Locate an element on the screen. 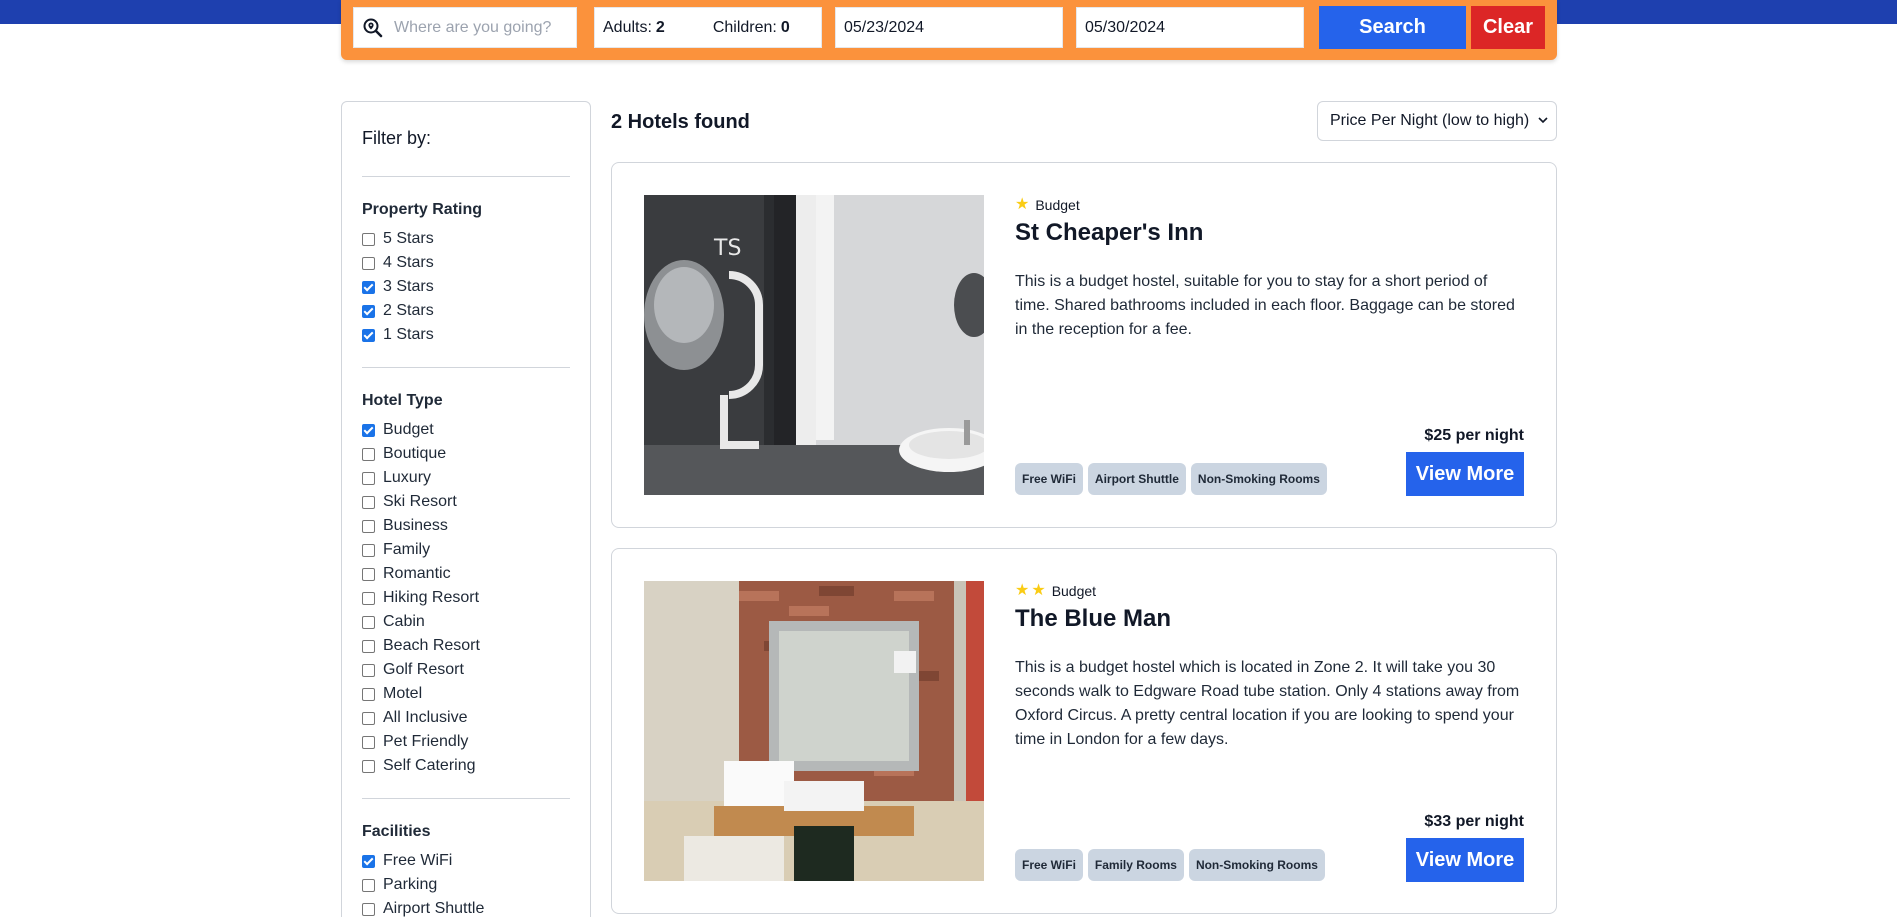  hotel-type-option-label: Golf Resort is located at coordinates (423, 669).